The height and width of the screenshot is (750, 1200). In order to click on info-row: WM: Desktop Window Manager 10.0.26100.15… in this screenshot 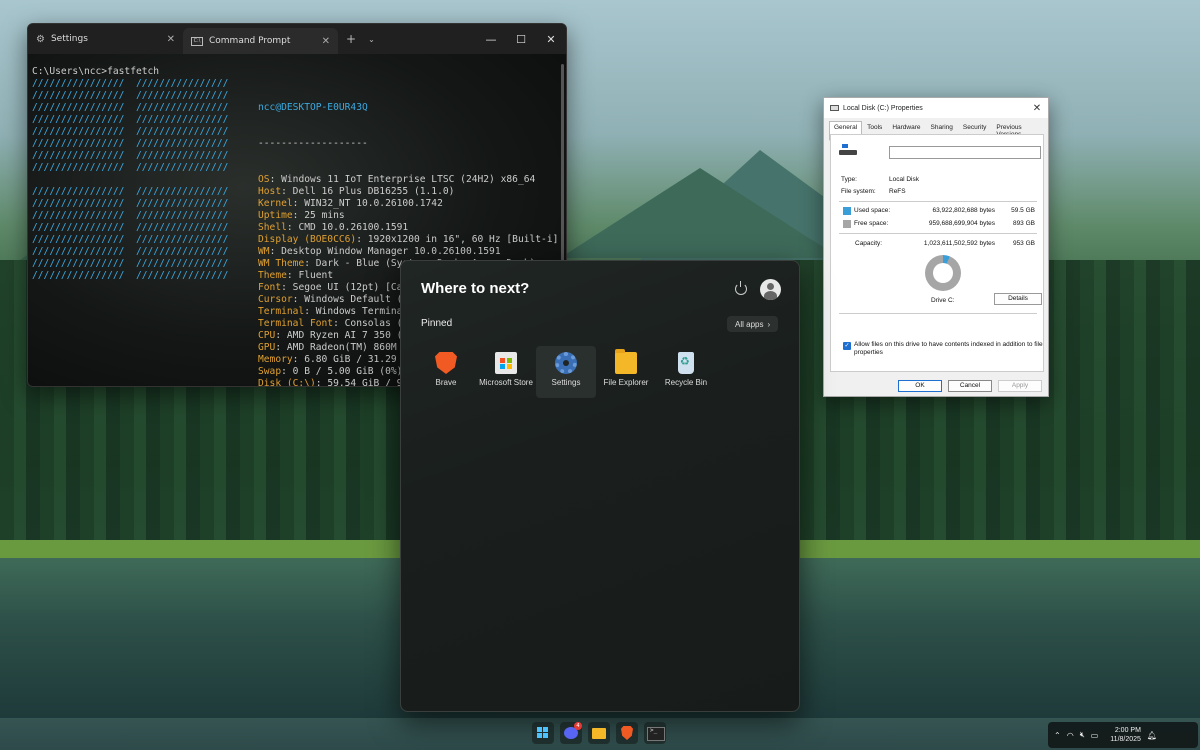, I will do `click(408, 252)`.